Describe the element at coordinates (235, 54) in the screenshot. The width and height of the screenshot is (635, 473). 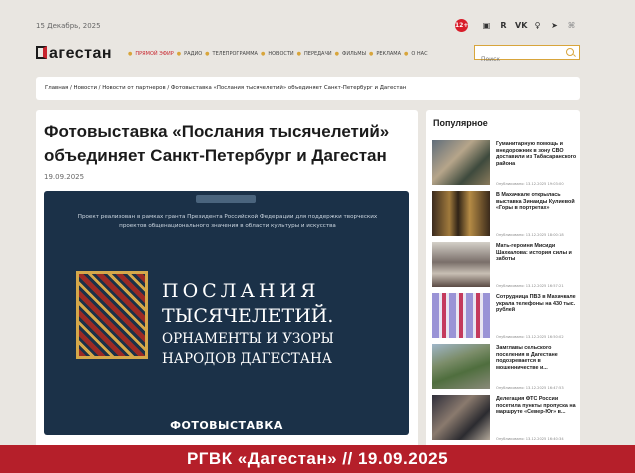
I see `nav-tv-schedule: телепрограмма` at that location.